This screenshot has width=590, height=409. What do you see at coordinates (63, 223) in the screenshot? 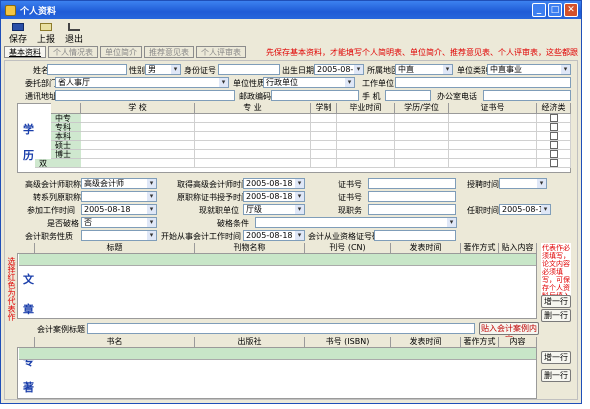
I see `exception-label: 是否破格` at bounding box center [63, 223].